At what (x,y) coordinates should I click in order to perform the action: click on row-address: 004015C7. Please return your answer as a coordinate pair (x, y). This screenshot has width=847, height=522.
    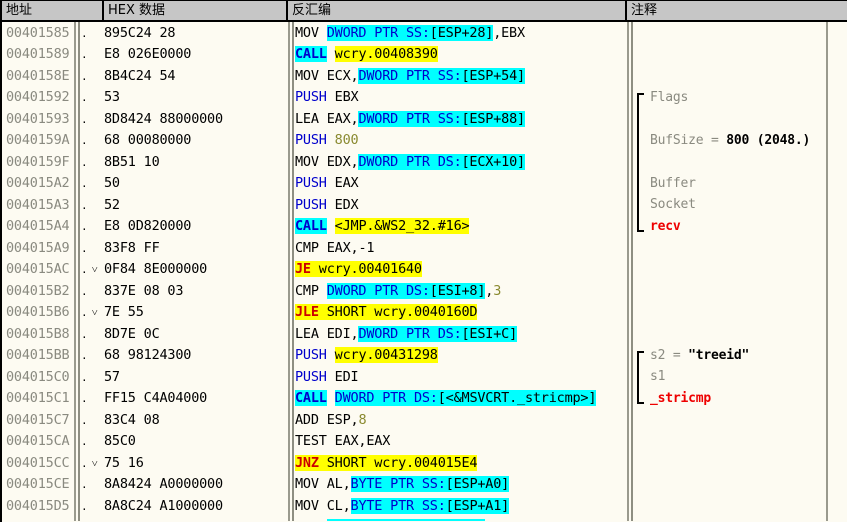
    Looking at the image, I should click on (38, 419).